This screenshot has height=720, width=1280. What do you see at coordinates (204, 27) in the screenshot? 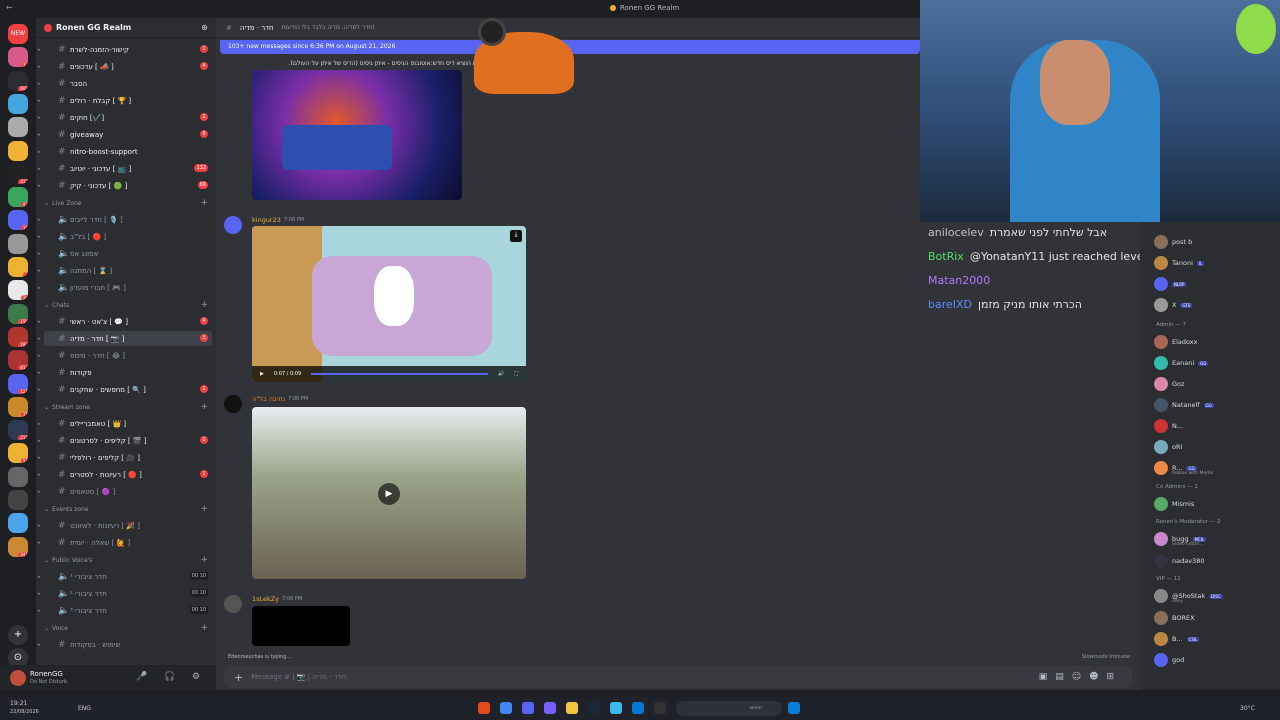
I see `add-user-icon: ⊕` at bounding box center [204, 27].